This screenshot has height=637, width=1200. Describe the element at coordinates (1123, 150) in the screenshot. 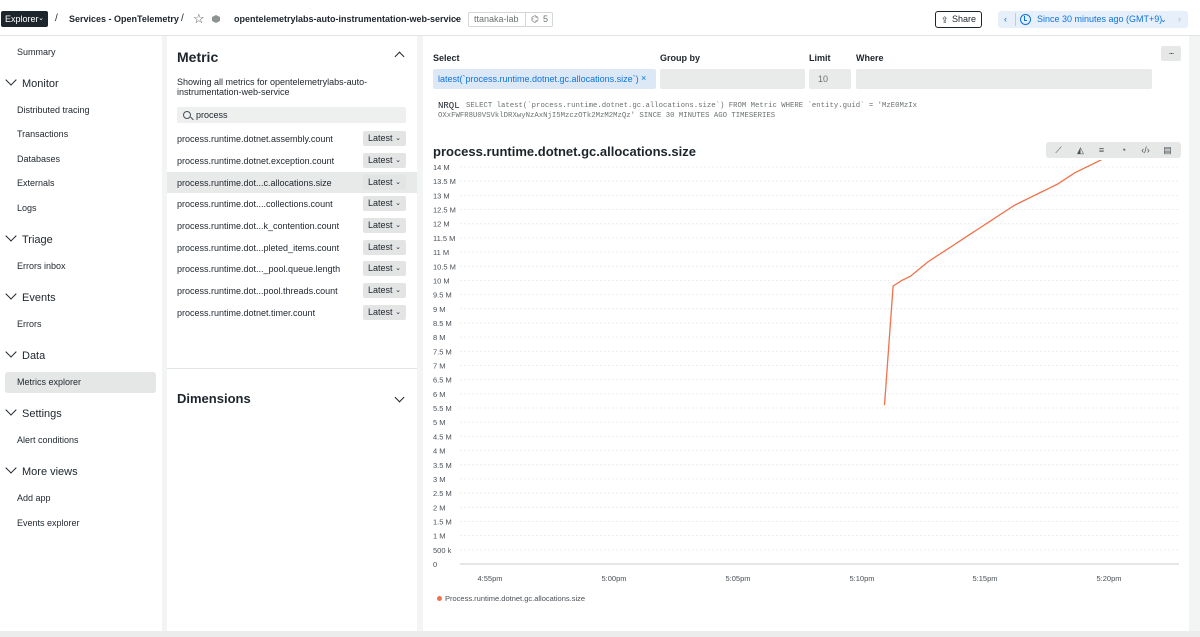

I see `pie-chart-icon: ◔` at that location.